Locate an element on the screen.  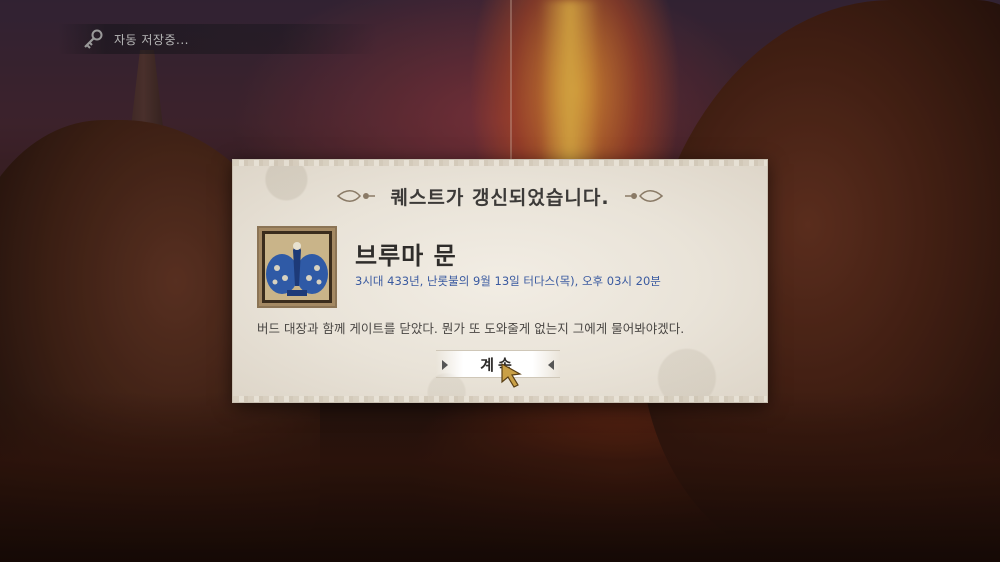
dialog-title: 퀘스트가 갱신되었습니다. is located at coordinates (500, 197).